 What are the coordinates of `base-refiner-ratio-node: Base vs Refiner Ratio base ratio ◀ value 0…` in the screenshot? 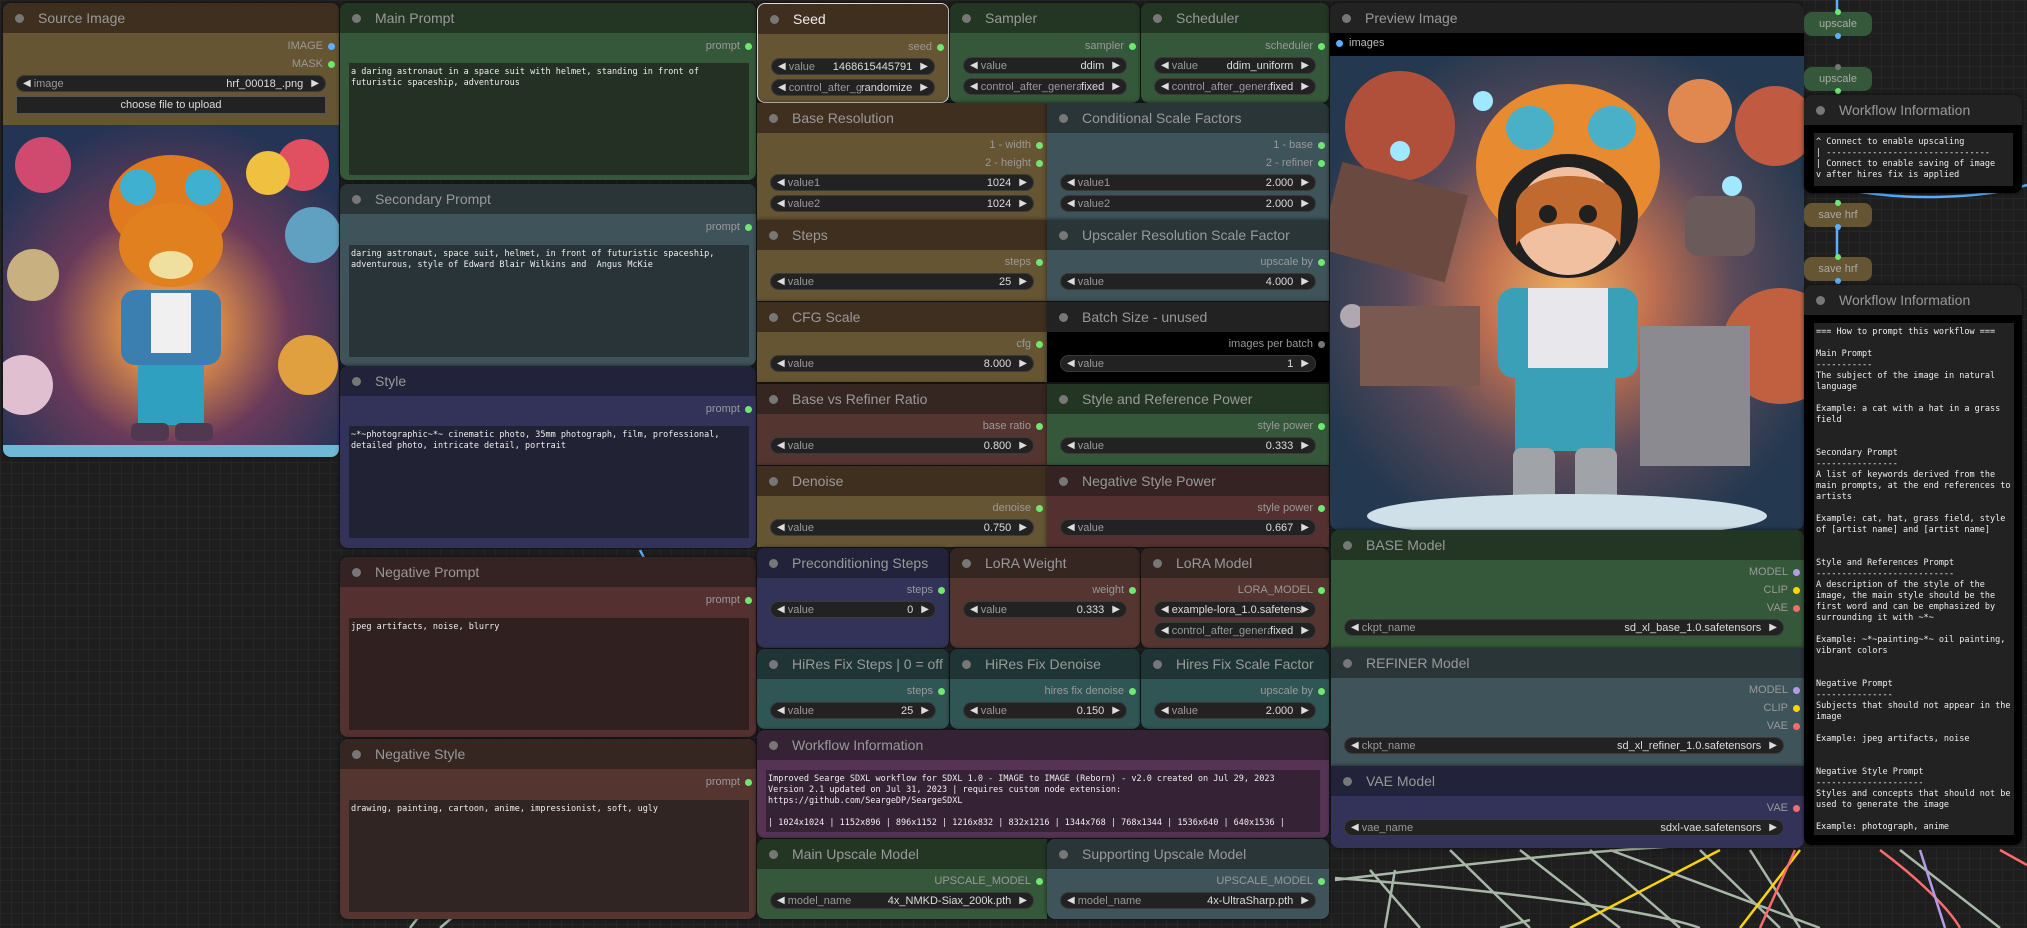 It's located at (902, 424).